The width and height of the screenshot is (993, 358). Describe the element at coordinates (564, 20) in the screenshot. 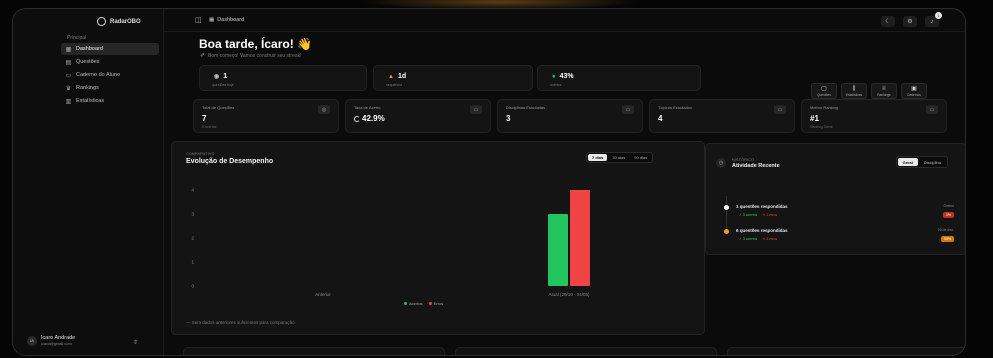

I see `topbar: ◫ ▦ Dashboard ☾ ⚙ ♪ 1` at that location.